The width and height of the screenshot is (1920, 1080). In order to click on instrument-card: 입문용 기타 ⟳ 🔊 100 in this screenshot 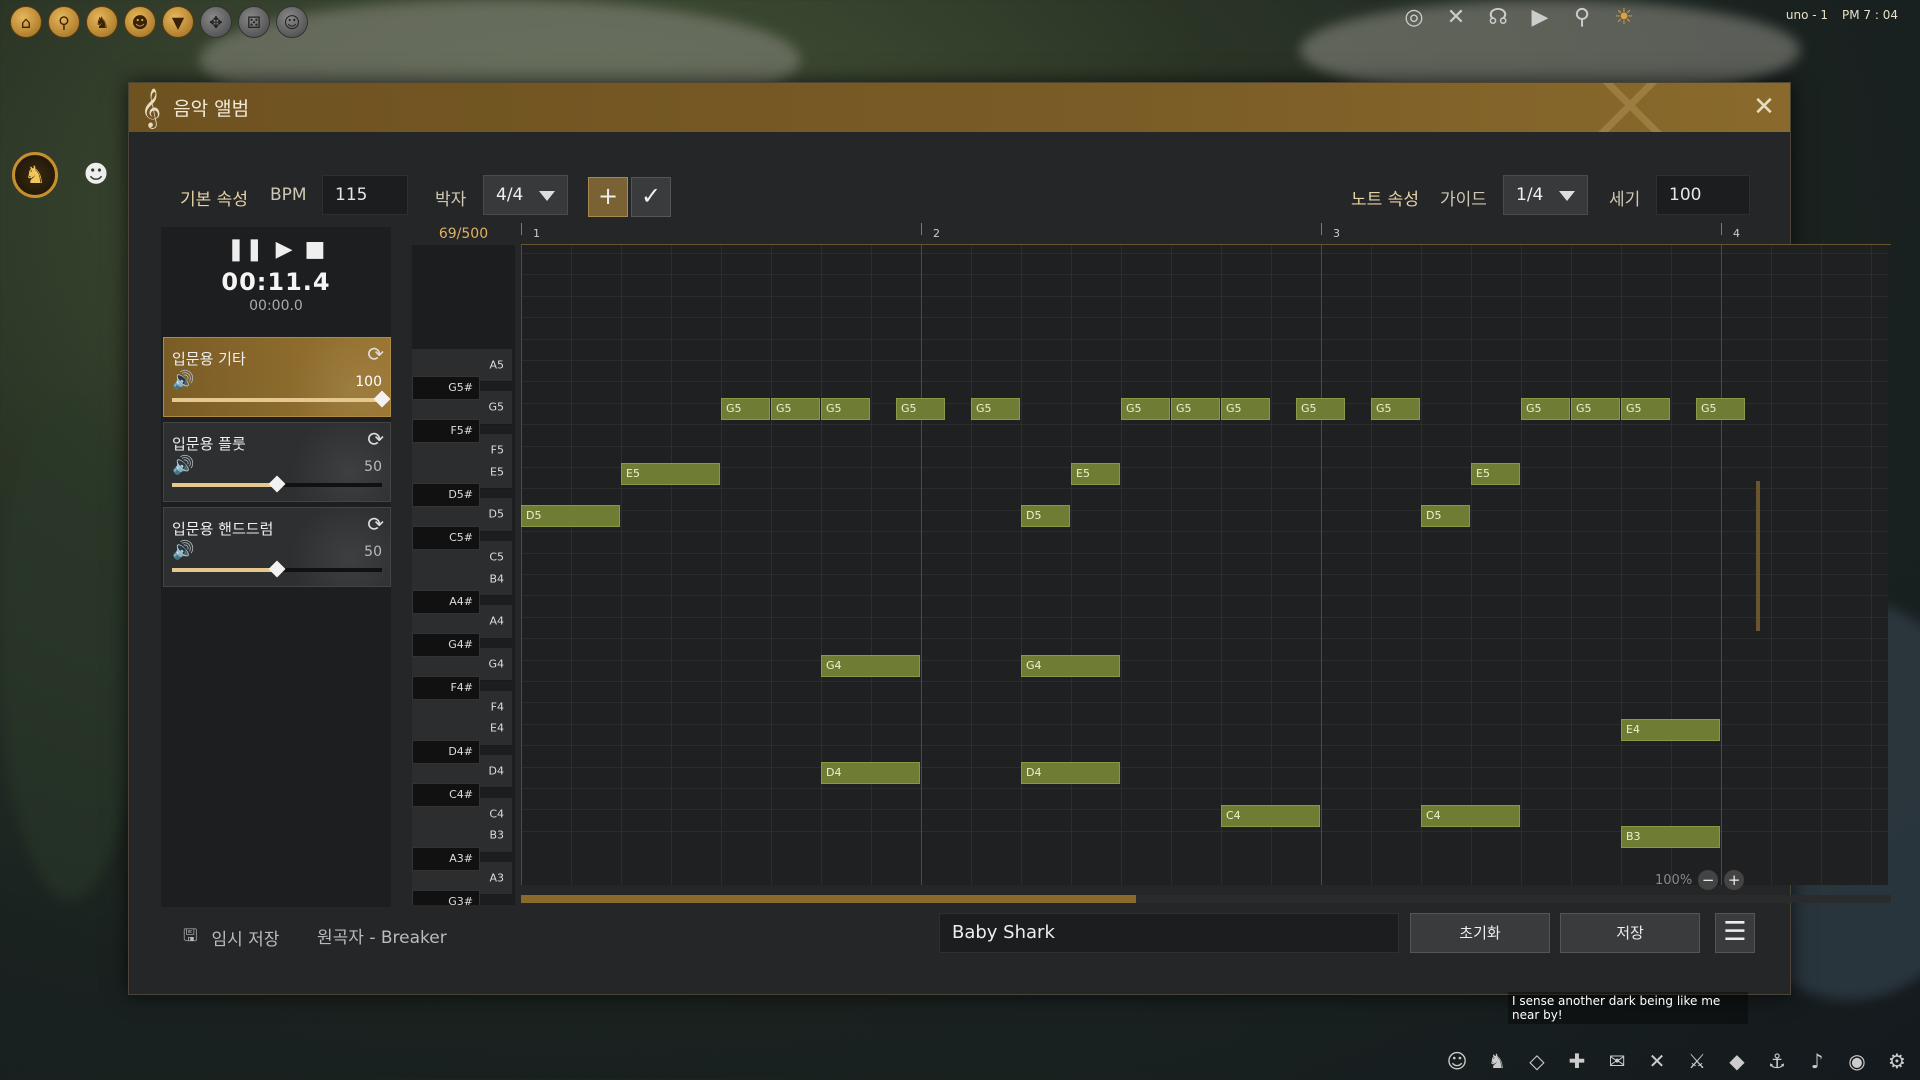, I will do `click(277, 377)`.